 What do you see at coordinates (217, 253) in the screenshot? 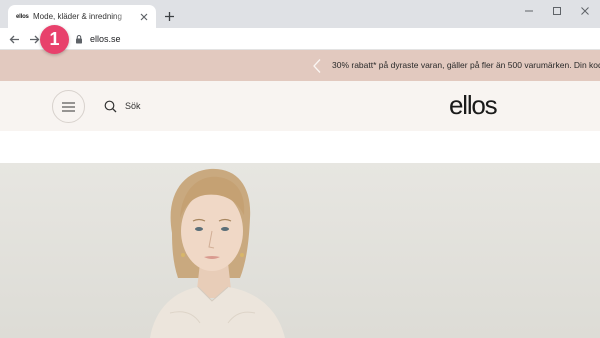
I see `model-photo` at bounding box center [217, 253].